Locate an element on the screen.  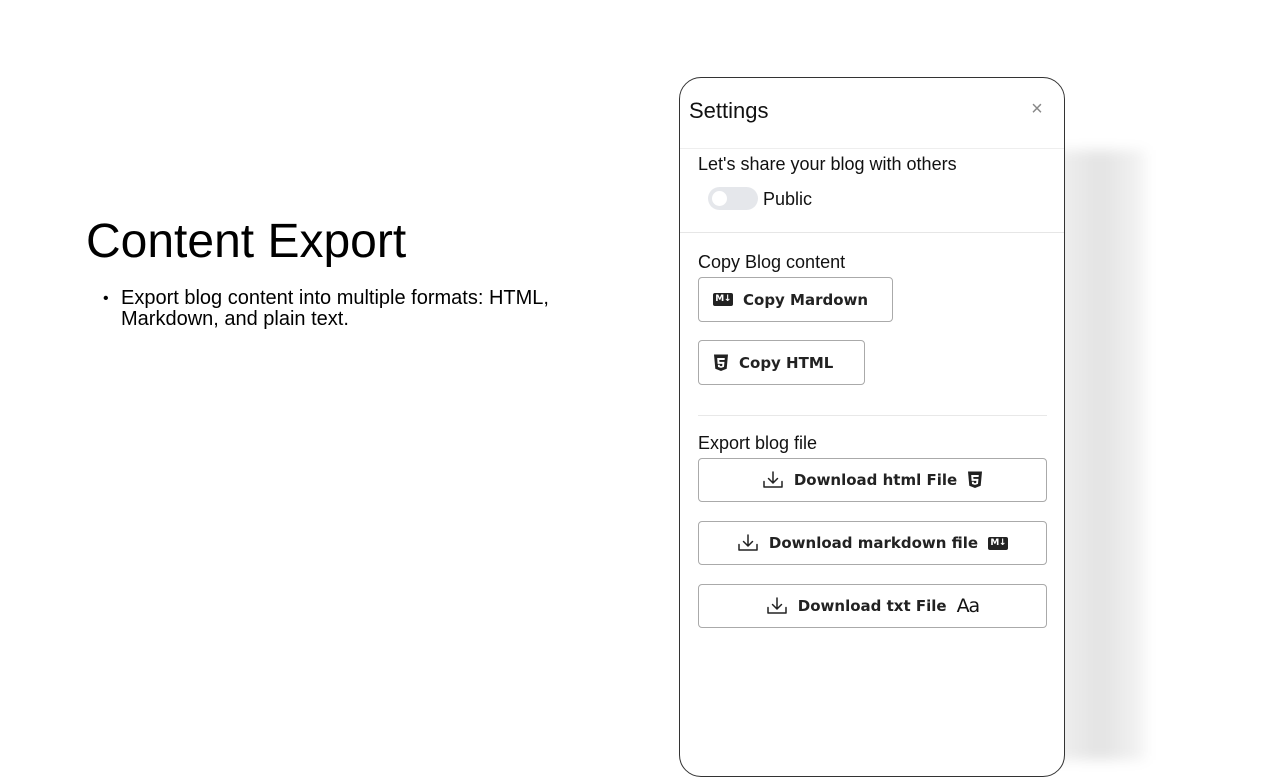
settings-header: Settings × is located at coordinates (872, 113).